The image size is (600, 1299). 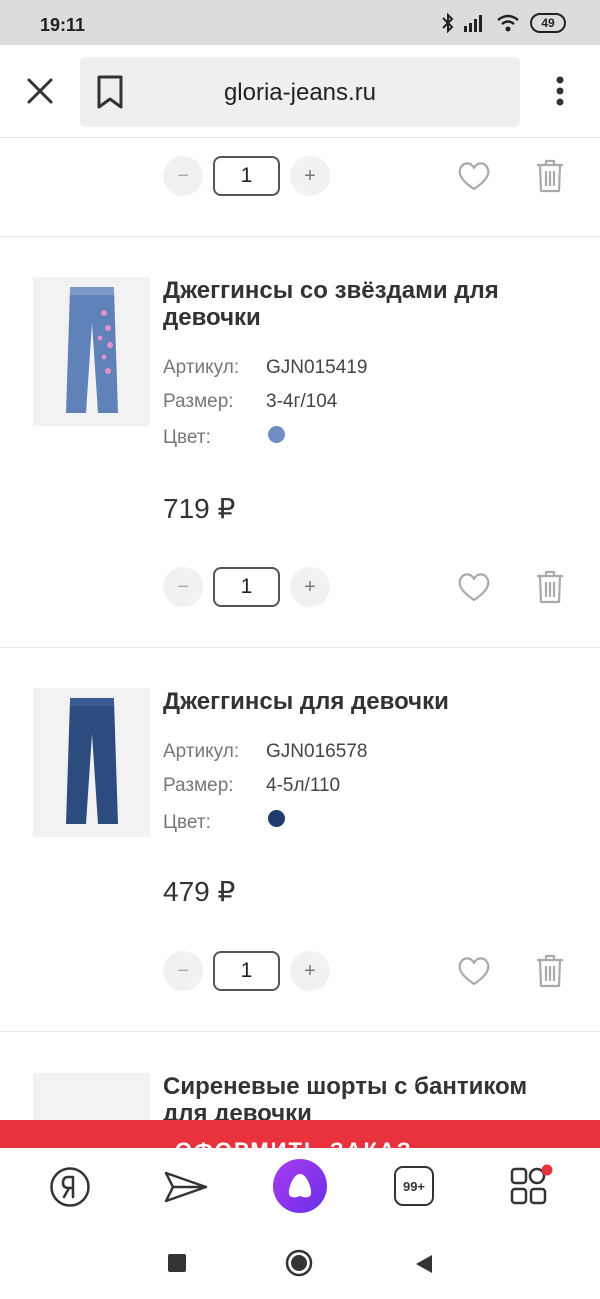 I want to click on status-bar: 19:11 49, so click(x=300, y=22).